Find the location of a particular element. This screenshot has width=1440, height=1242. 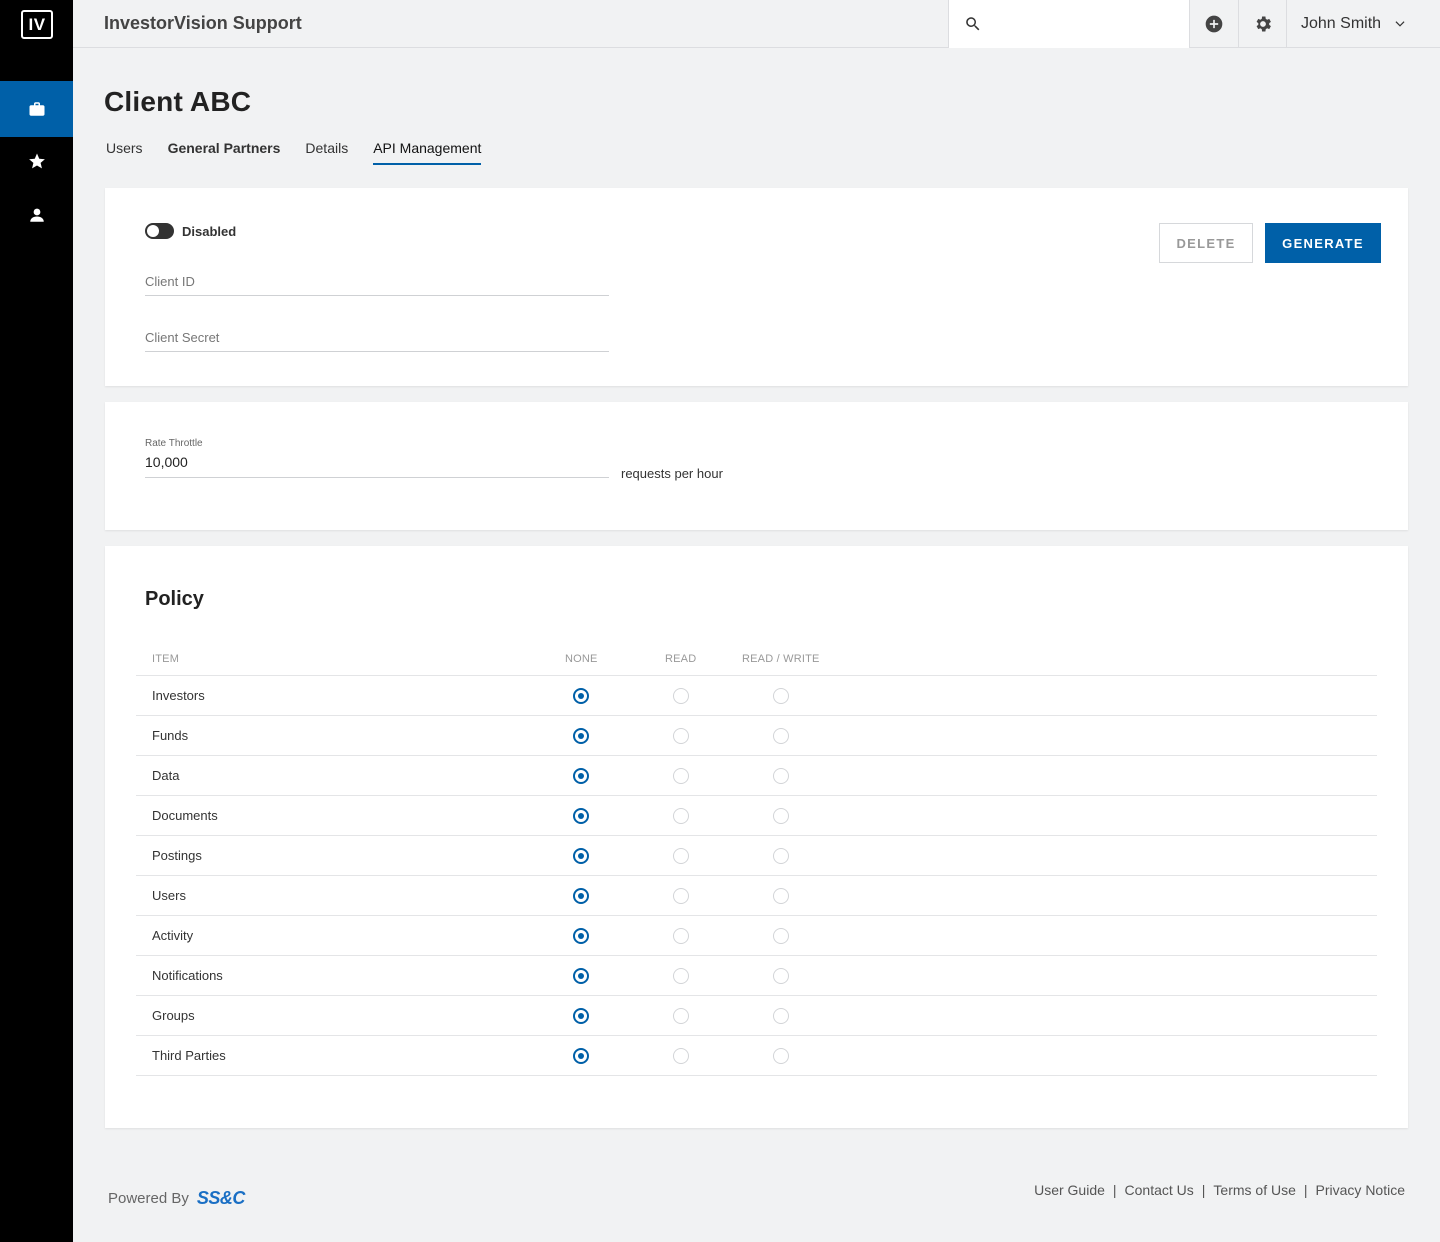

sidebar-item-clients is located at coordinates (36, 109).